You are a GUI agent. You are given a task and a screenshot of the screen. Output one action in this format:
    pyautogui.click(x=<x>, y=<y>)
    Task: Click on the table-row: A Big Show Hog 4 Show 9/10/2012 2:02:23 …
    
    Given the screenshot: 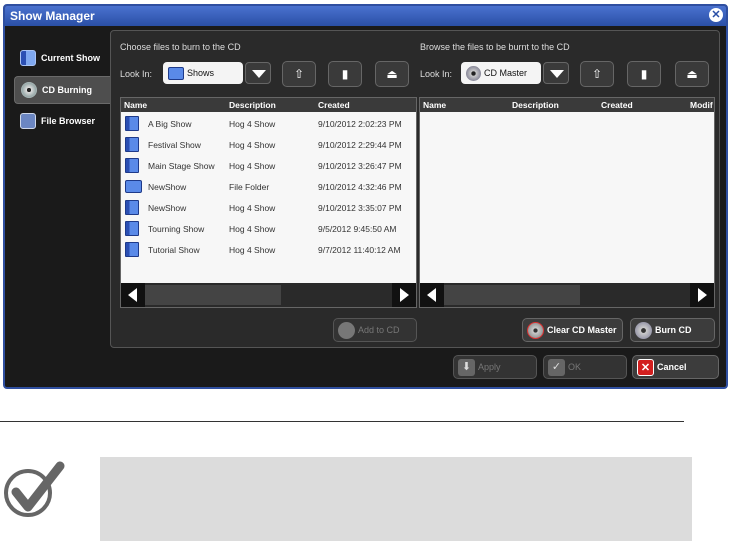 What is the action you would take?
    pyautogui.click(x=268, y=123)
    